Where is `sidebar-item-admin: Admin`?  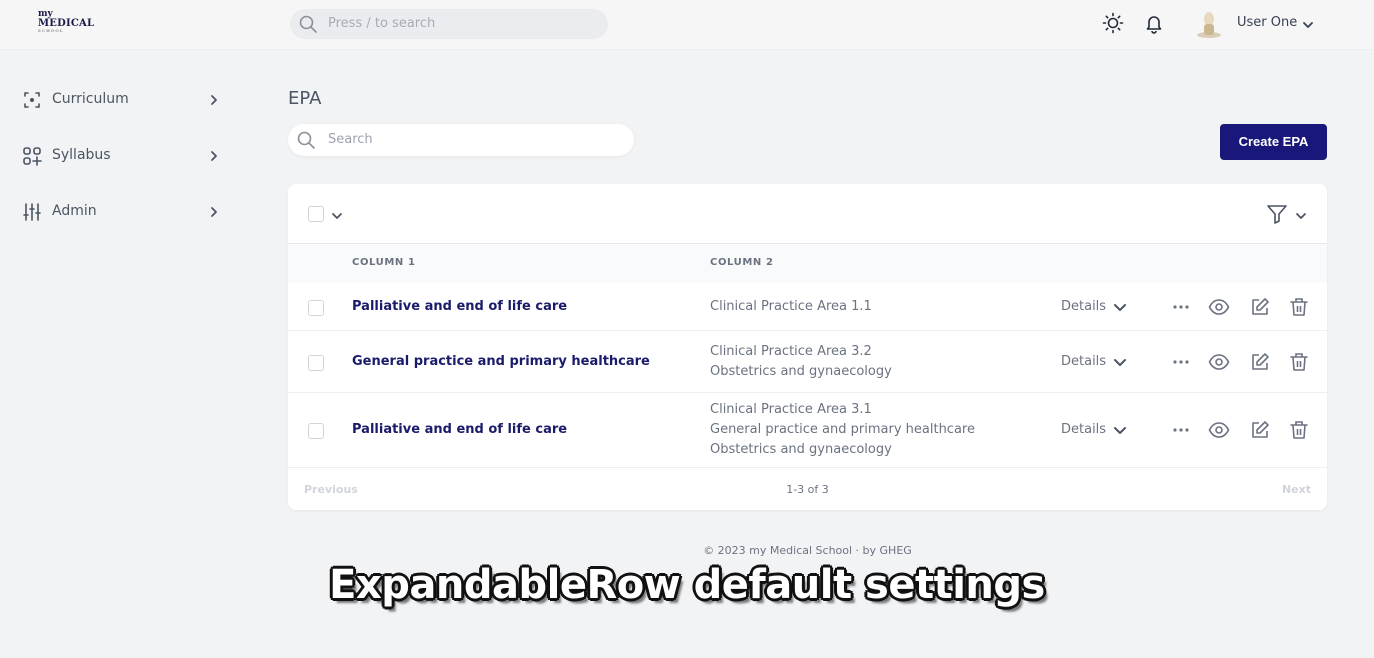
sidebar-item-admin: Admin is located at coordinates (122, 212).